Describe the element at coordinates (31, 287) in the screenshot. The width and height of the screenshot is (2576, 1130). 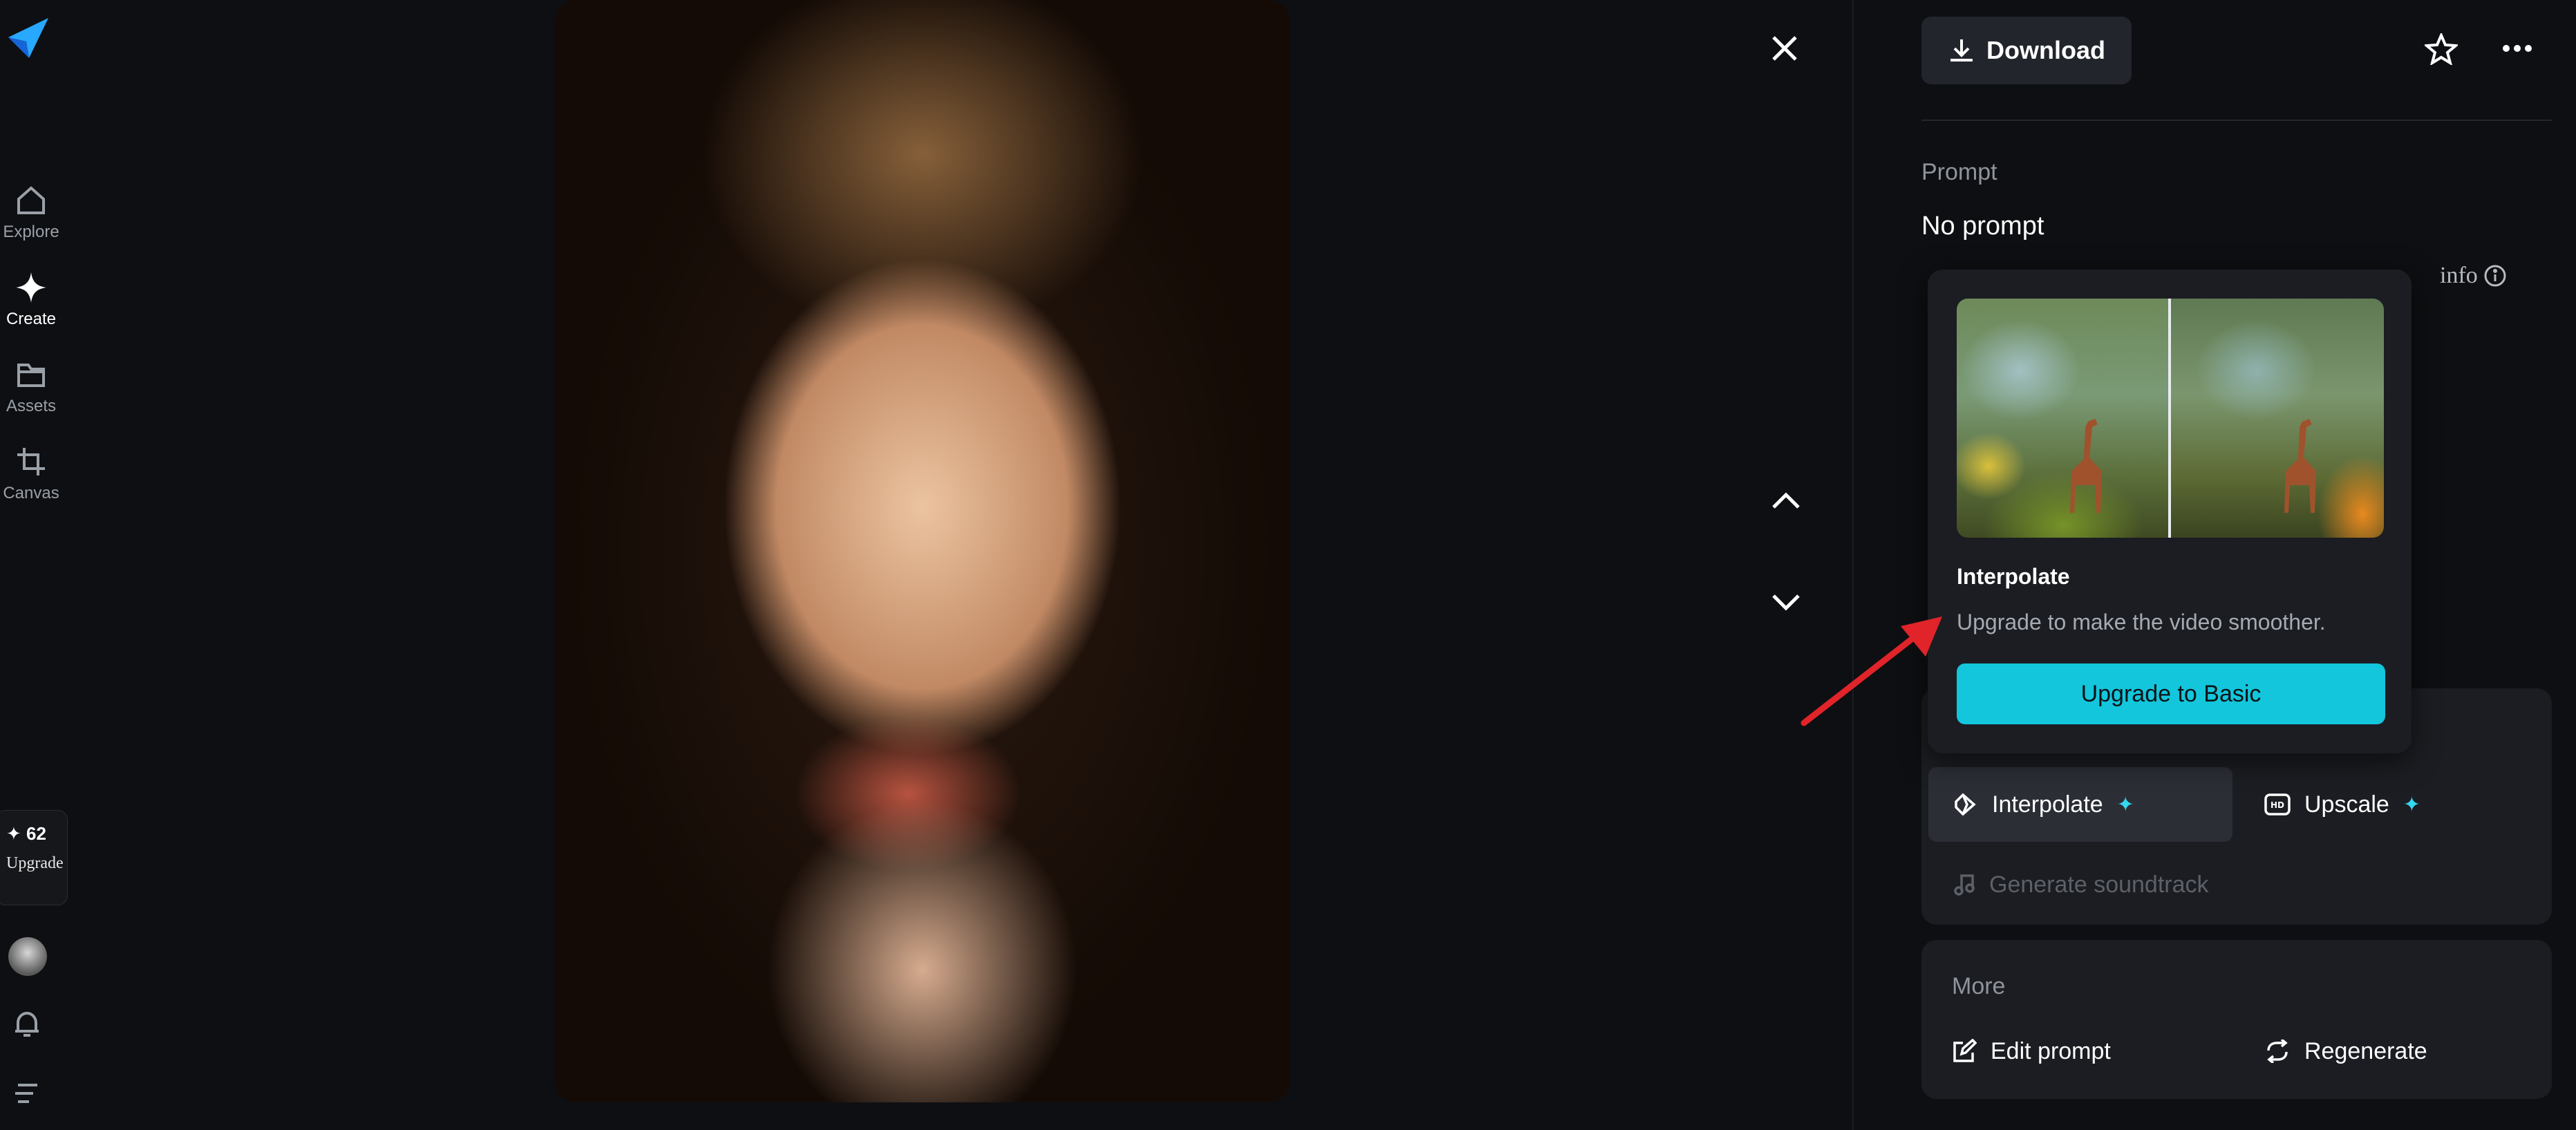
I see `sparkle-icon` at that location.